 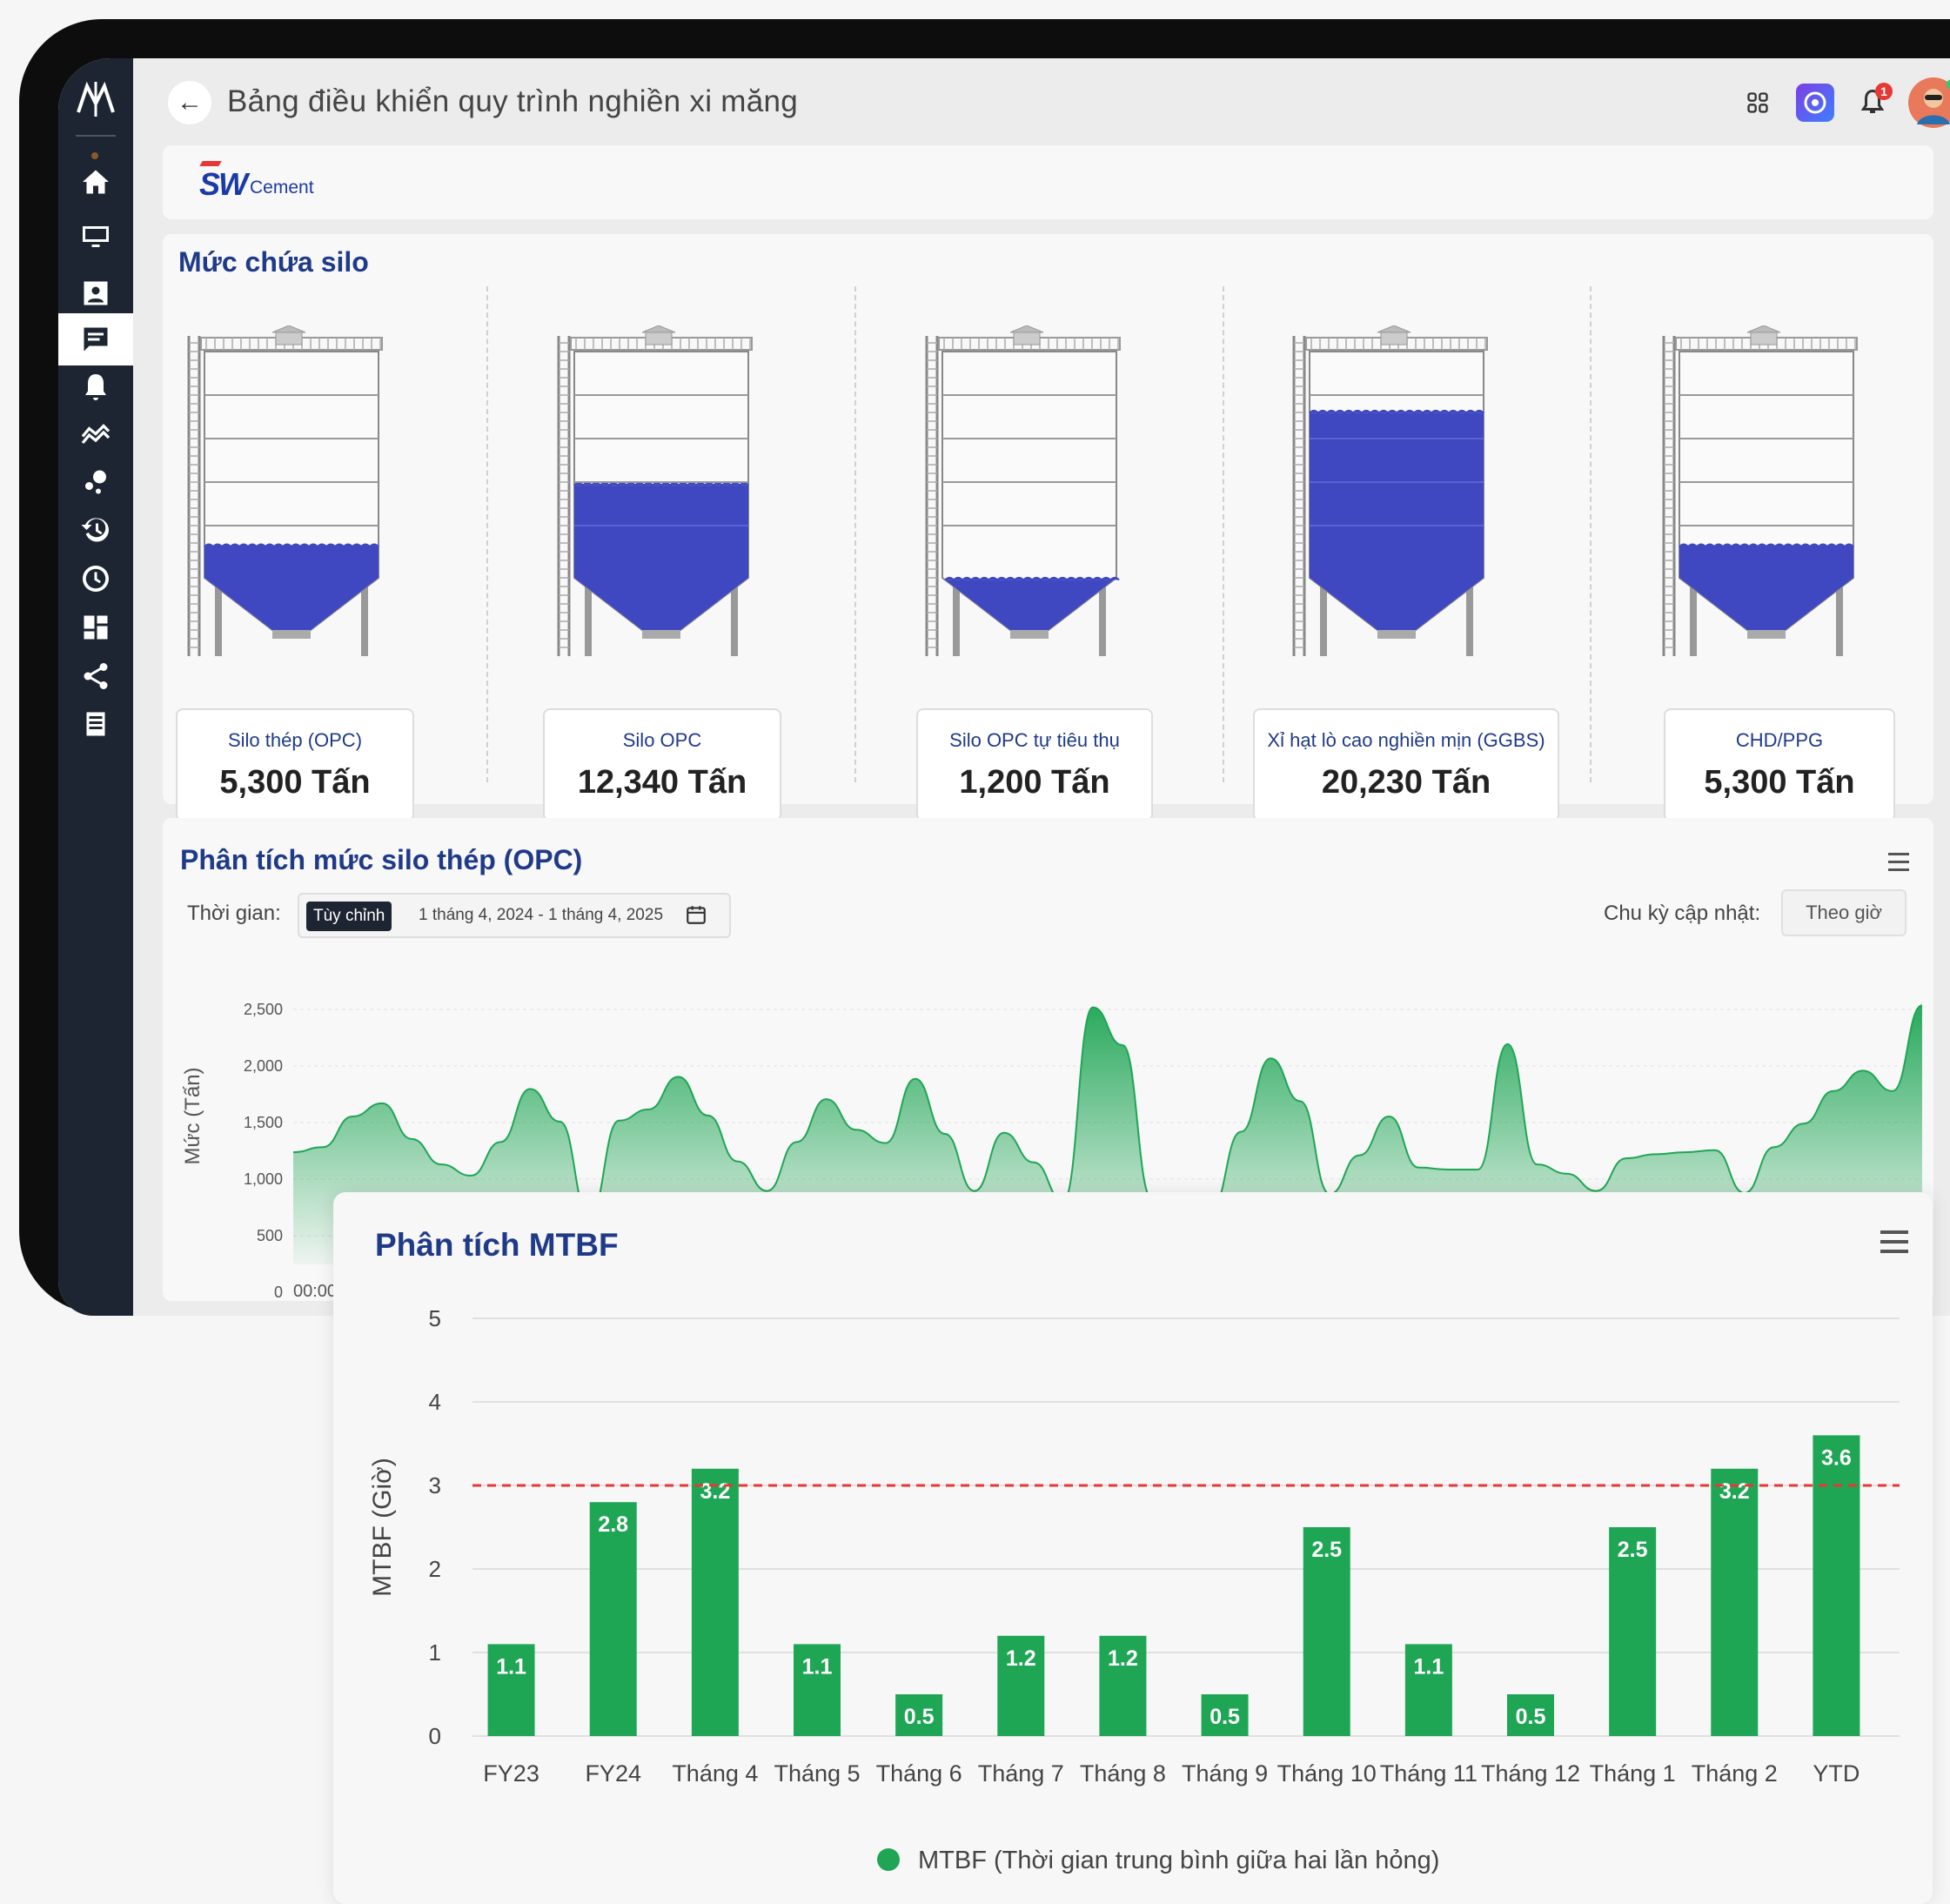 I want to click on y-axis-label: Mức (Tấn), so click(x=193, y=1115).